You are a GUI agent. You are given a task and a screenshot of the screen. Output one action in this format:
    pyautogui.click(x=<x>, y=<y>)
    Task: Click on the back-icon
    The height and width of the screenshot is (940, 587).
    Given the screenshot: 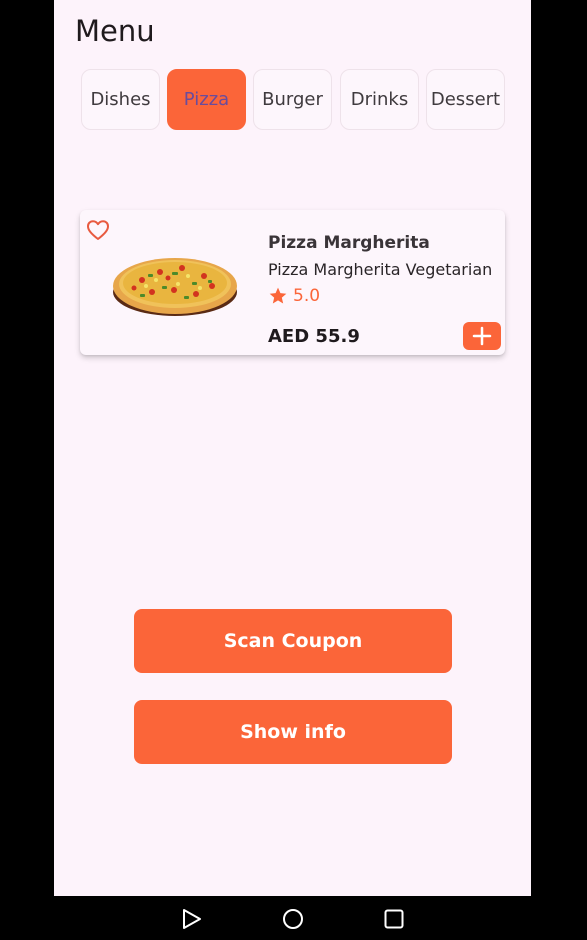 What is the action you would take?
    pyautogui.click(x=192, y=919)
    